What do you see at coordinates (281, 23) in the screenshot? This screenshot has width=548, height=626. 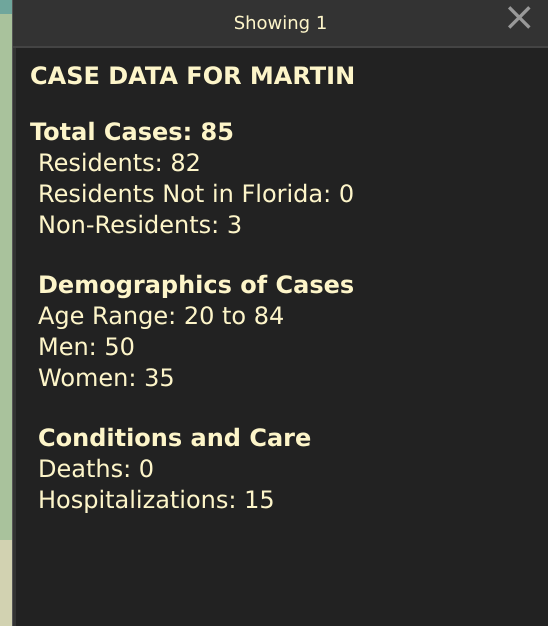 I see `popup-title: Showing 1` at bounding box center [281, 23].